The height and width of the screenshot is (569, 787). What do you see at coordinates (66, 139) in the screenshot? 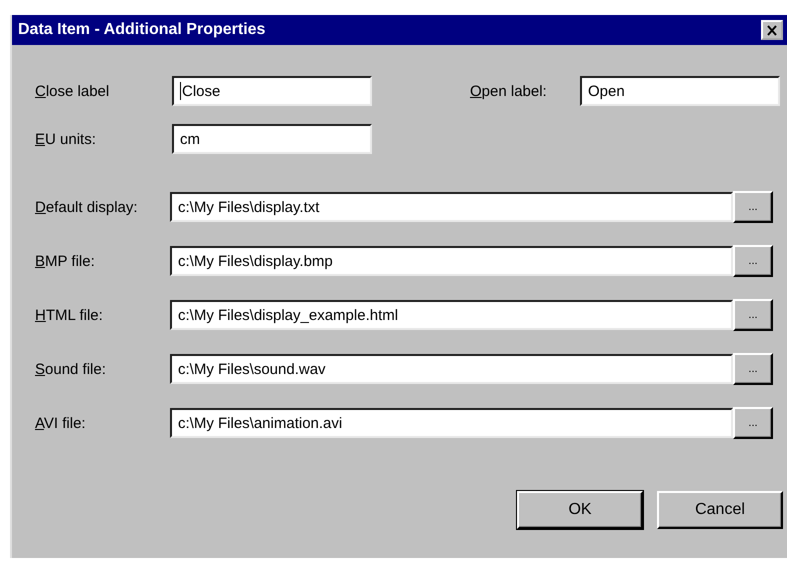
I see `field-label: EU units:` at bounding box center [66, 139].